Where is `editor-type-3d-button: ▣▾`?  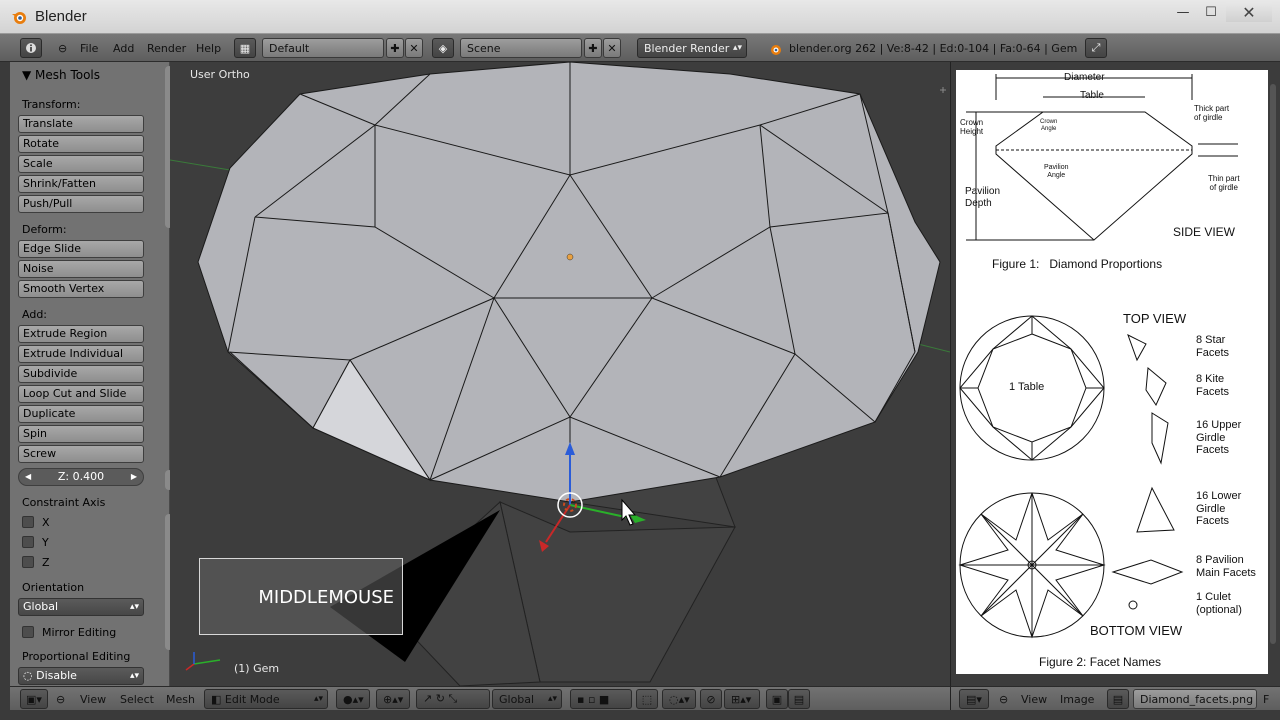 editor-type-3d-button: ▣▾ is located at coordinates (34, 699).